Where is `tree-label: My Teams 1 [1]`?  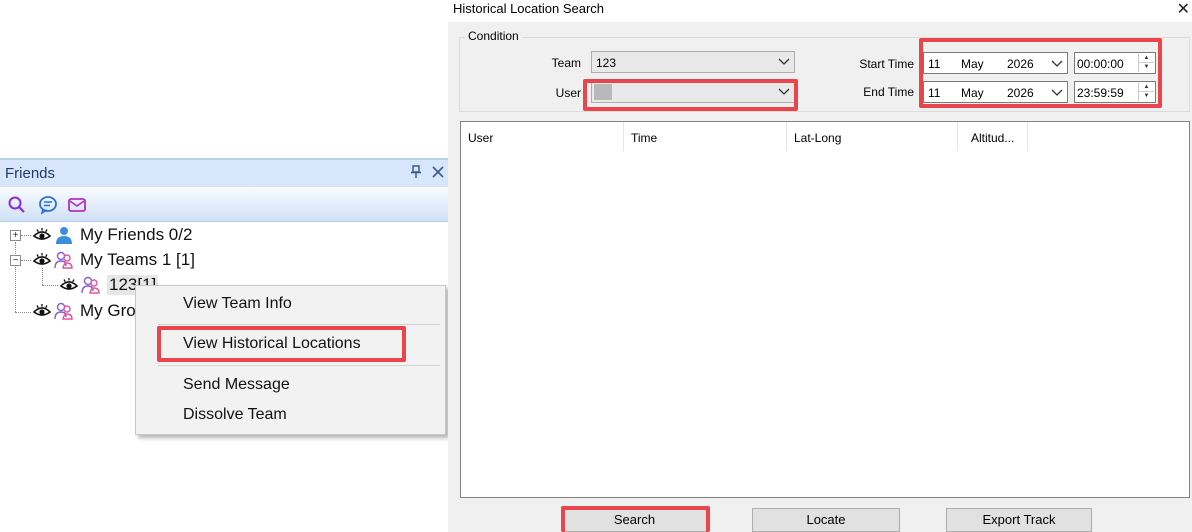 tree-label: My Teams 1 [1] is located at coordinates (137, 259).